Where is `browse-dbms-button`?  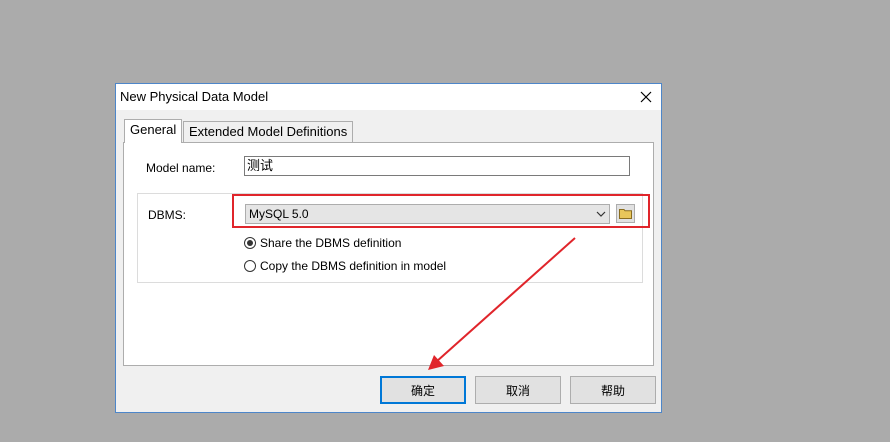
browse-dbms-button is located at coordinates (625, 213).